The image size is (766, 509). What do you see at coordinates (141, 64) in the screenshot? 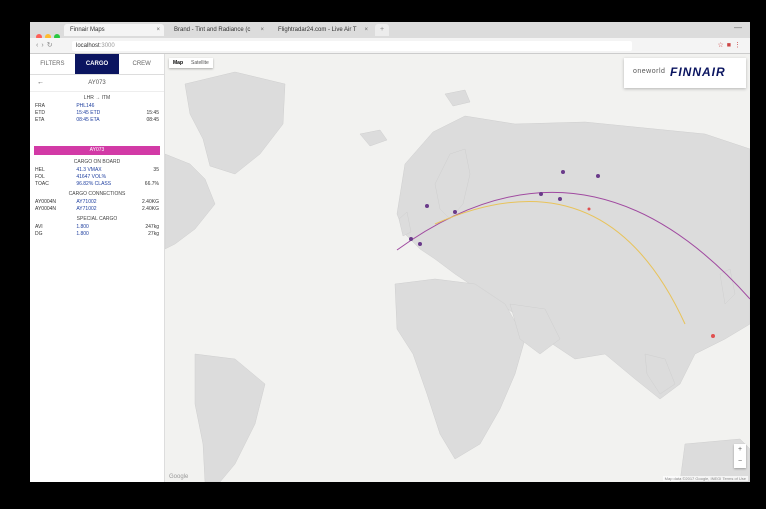
I see `tab-crew: CREW` at bounding box center [141, 64].